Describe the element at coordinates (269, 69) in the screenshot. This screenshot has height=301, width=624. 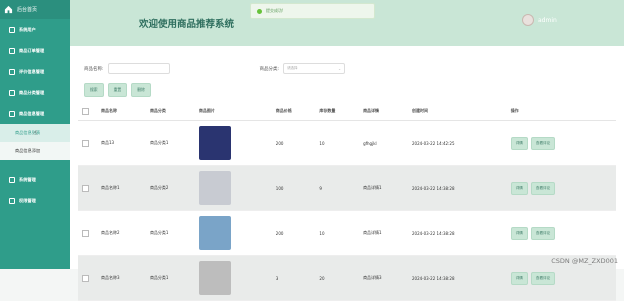
I see `category-label: 商品分类:` at that location.